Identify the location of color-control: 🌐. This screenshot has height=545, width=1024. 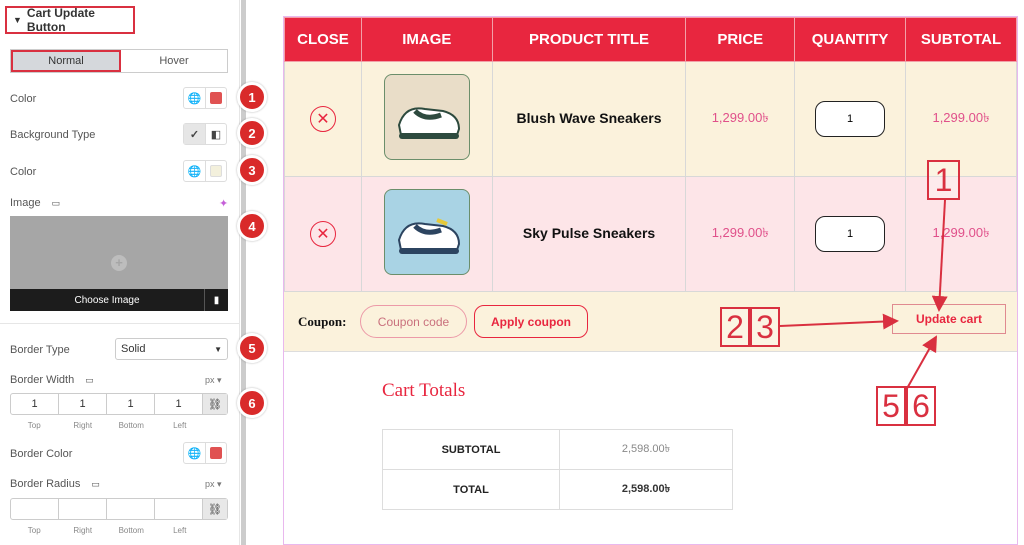
(205, 98).